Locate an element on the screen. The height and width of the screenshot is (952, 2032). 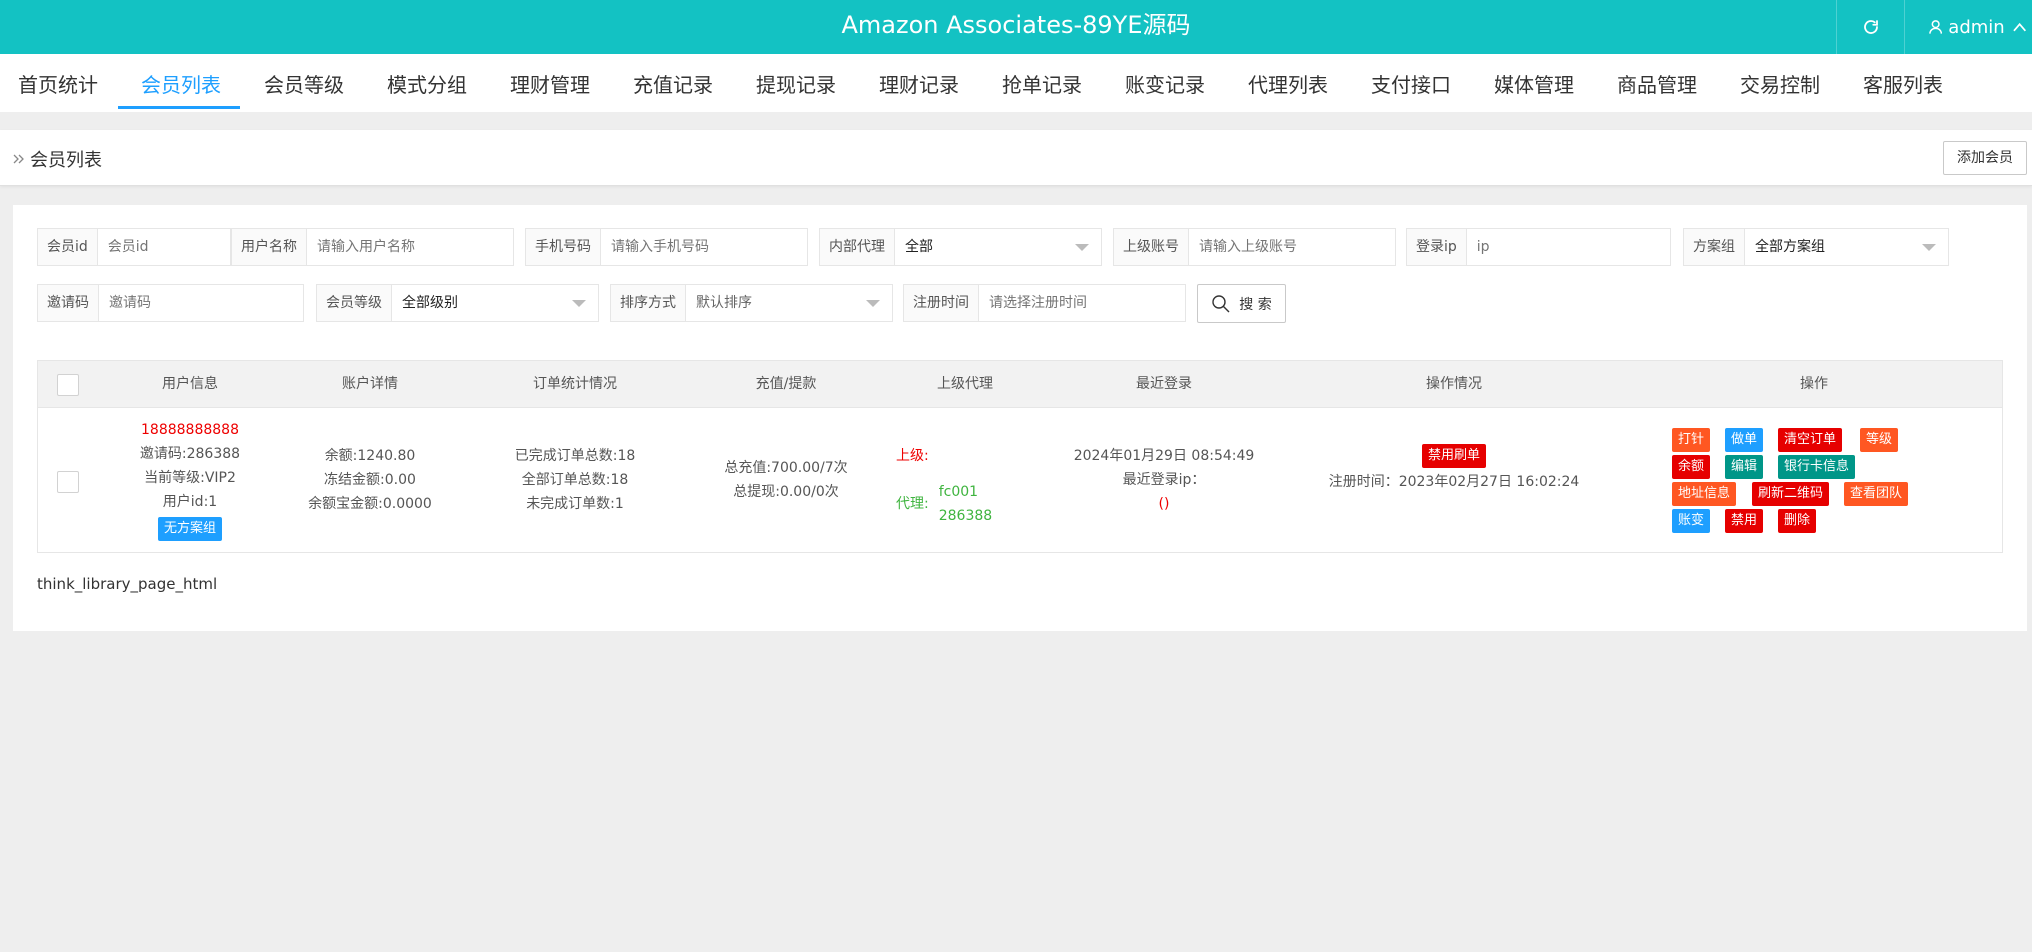
member-id-input is located at coordinates (163, 247).